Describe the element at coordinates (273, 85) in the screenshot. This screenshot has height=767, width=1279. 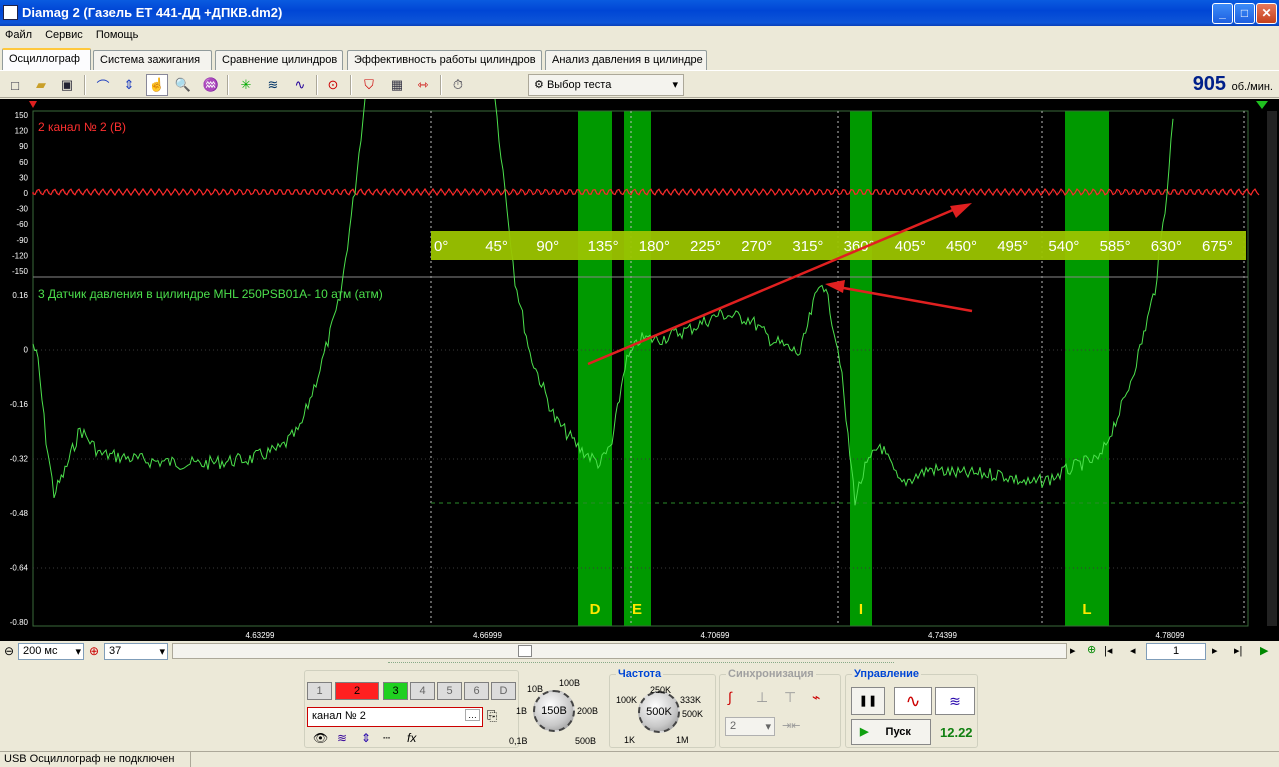
I see `wave-icon: ≋` at that location.